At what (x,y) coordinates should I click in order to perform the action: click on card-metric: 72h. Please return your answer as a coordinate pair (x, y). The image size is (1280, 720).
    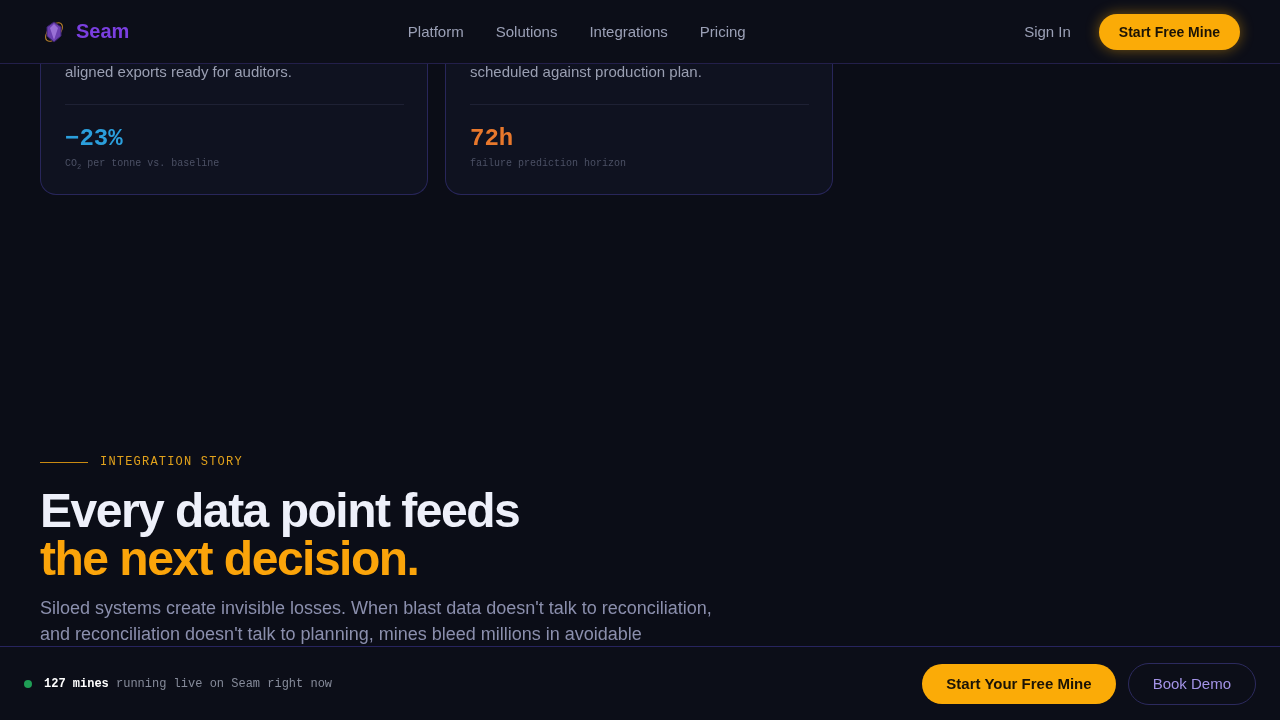
    Looking at the image, I should click on (492, 139).